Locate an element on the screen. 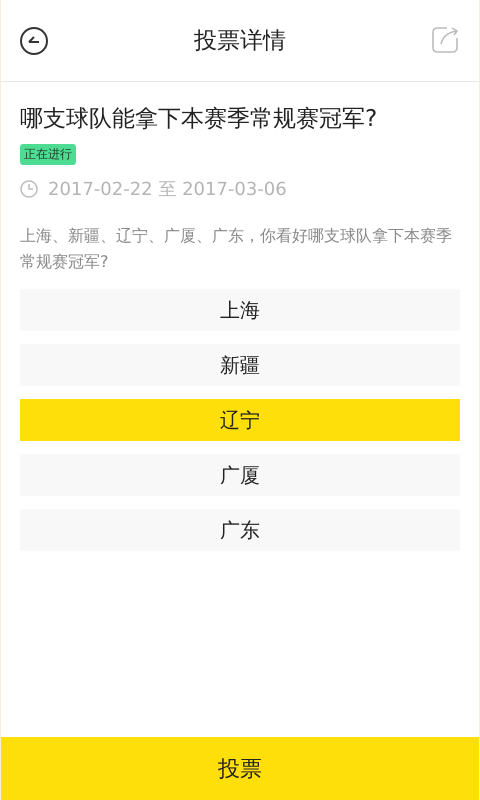 This screenshot has width=480, height=800. clock-icon is located at coordinates (29, 189).